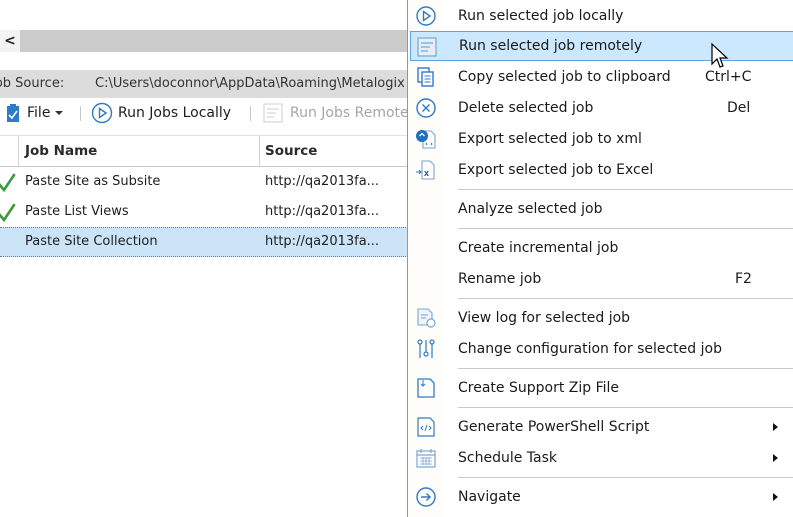  I want to click on menu-item-view-log: View log for selected job, so click(601, 318).